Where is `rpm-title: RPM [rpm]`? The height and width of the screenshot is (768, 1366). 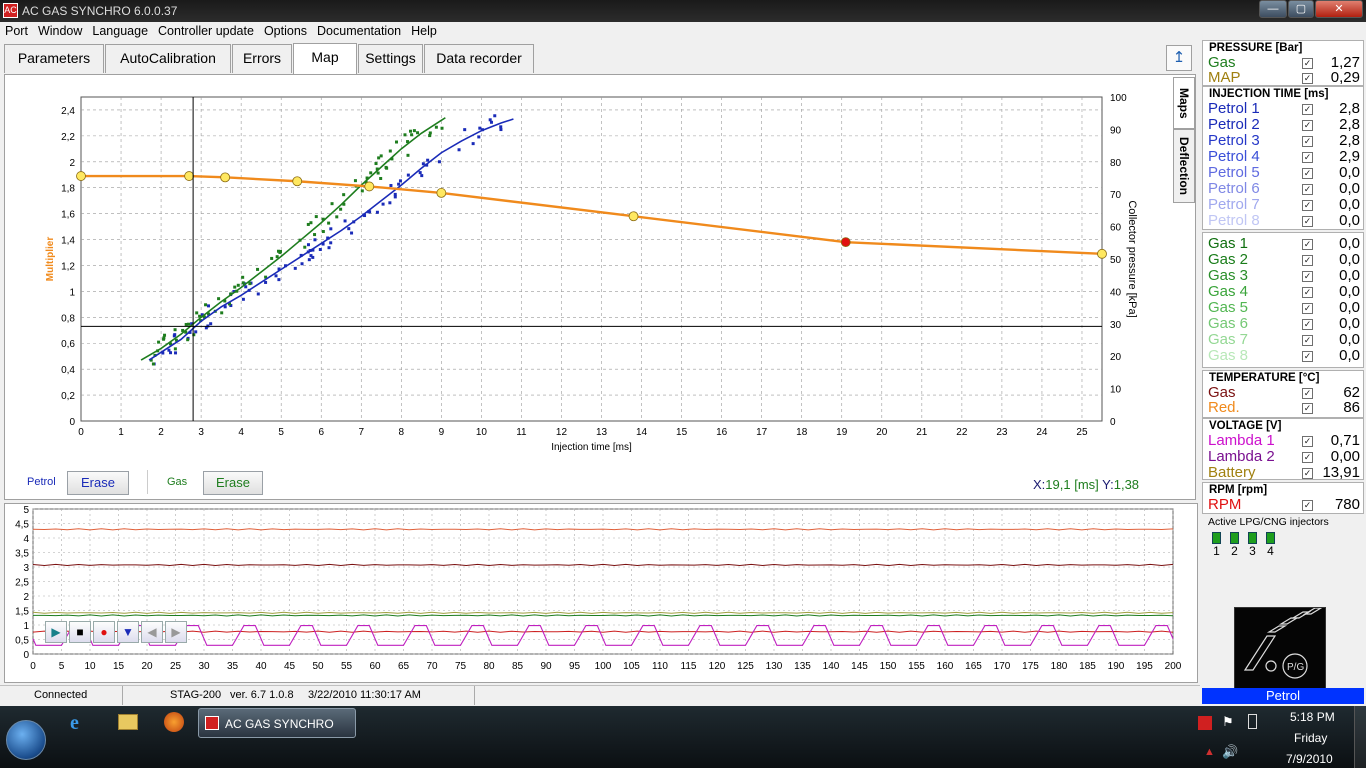 rpm-title: RPM [rpm] is located at coordinates (1238, 490).